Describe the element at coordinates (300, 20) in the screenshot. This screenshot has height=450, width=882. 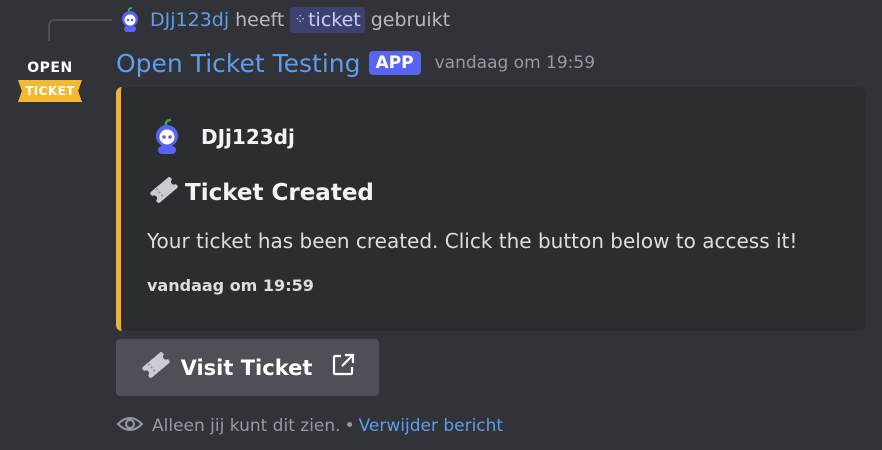
I see `command-icon: ⁘` at that location.